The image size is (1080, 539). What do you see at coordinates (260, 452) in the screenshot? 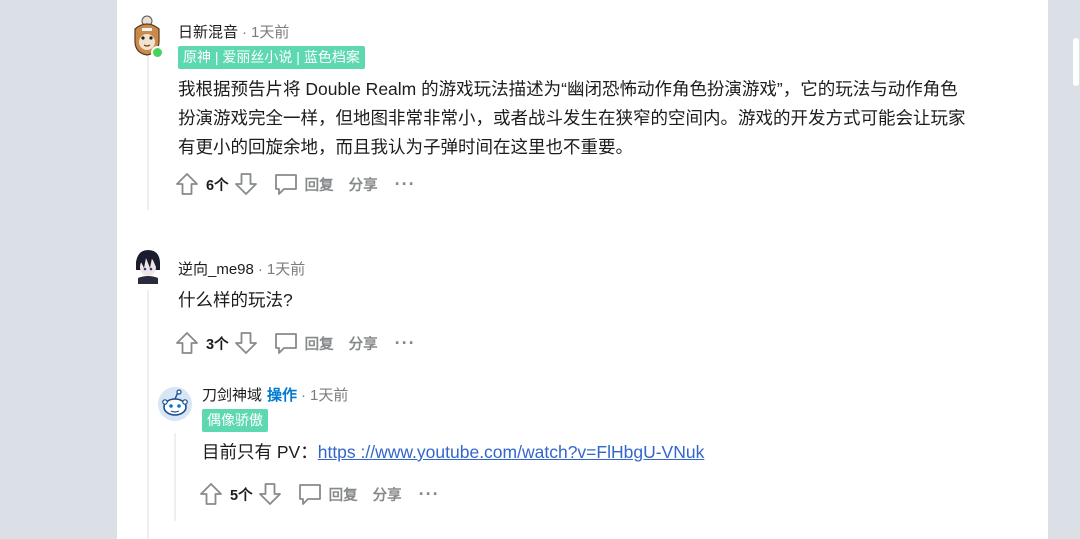
I see `comment-text: 目前只有 PV：` at bounding box center [260, 452].